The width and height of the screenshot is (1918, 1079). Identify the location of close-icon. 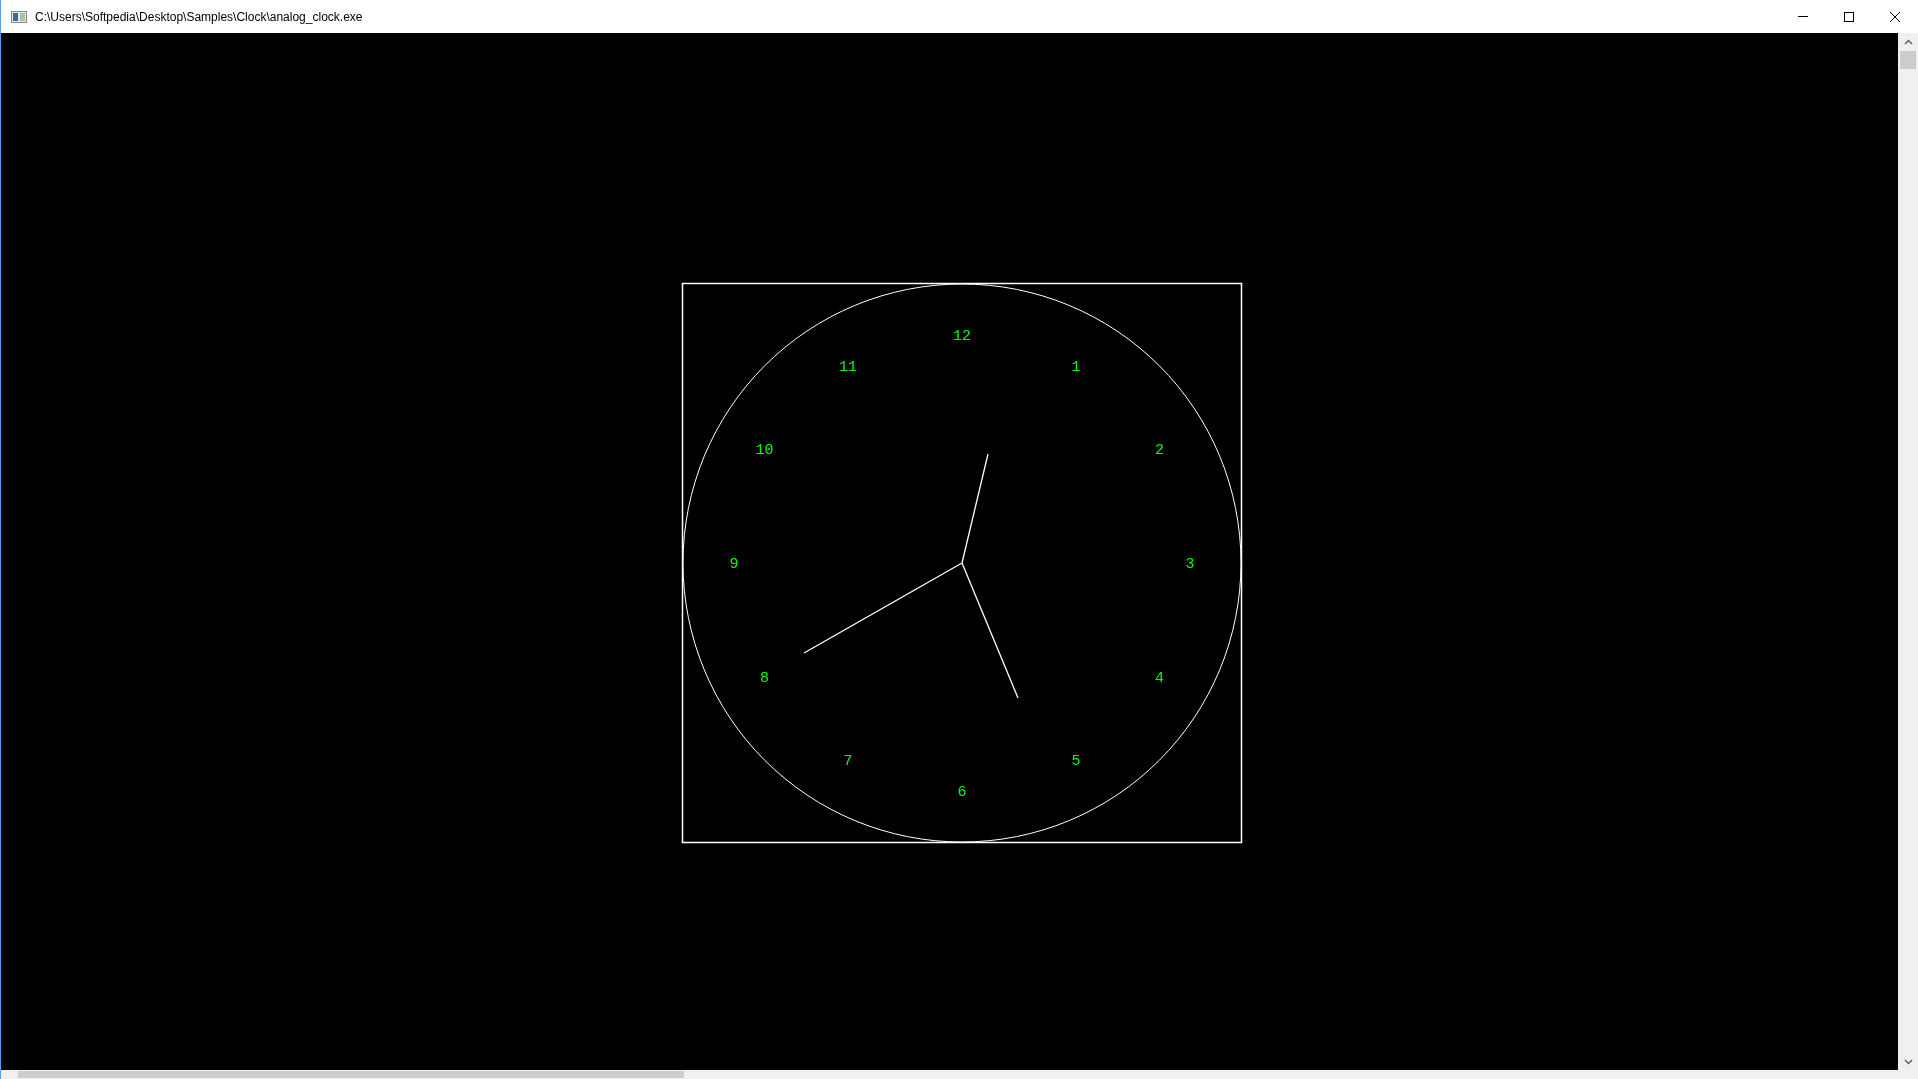
(1895, 16).